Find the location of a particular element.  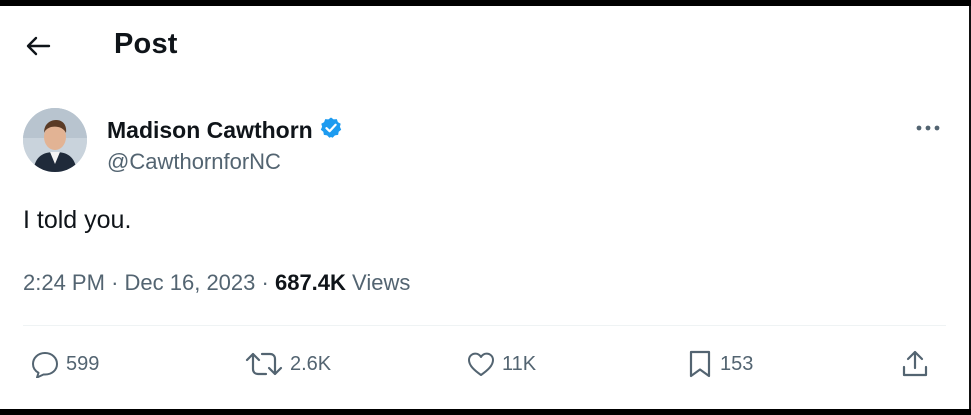

post-time: 2:24 PM is located at coordinates (64, 282).